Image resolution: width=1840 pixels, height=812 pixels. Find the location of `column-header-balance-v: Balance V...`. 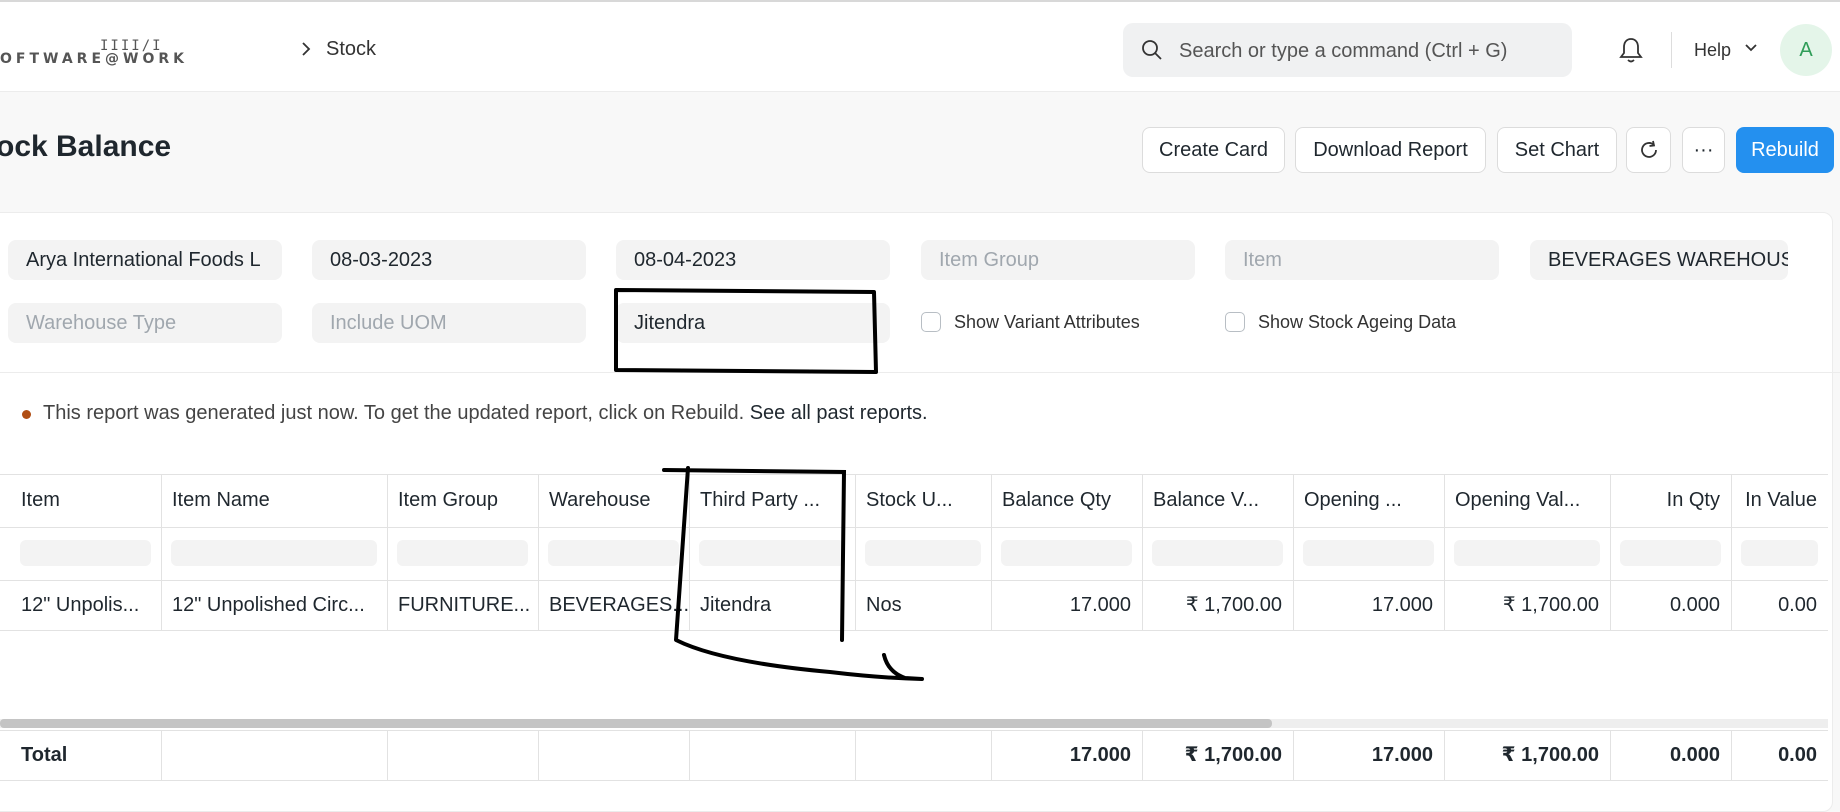

column-header-balance-v: Balance V... is located at coordinates (1217, 500).